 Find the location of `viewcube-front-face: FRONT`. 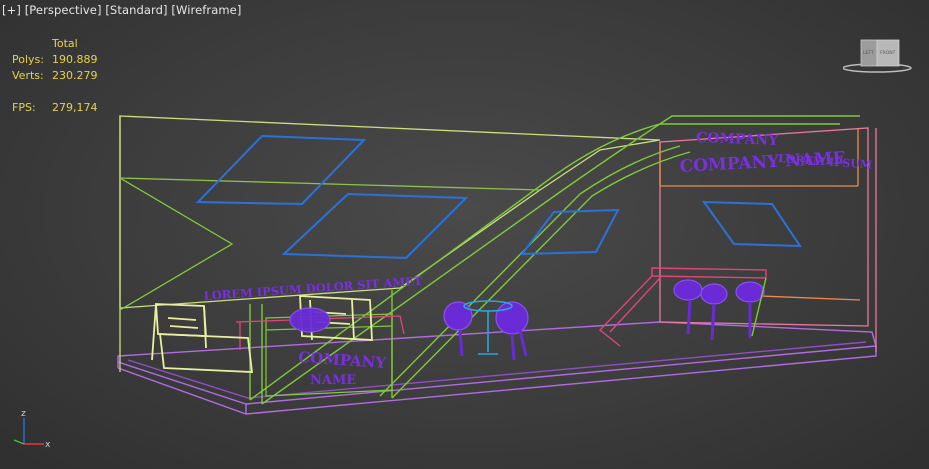

viewcube-front-face: FRONT is located at coordinates (888, 53).